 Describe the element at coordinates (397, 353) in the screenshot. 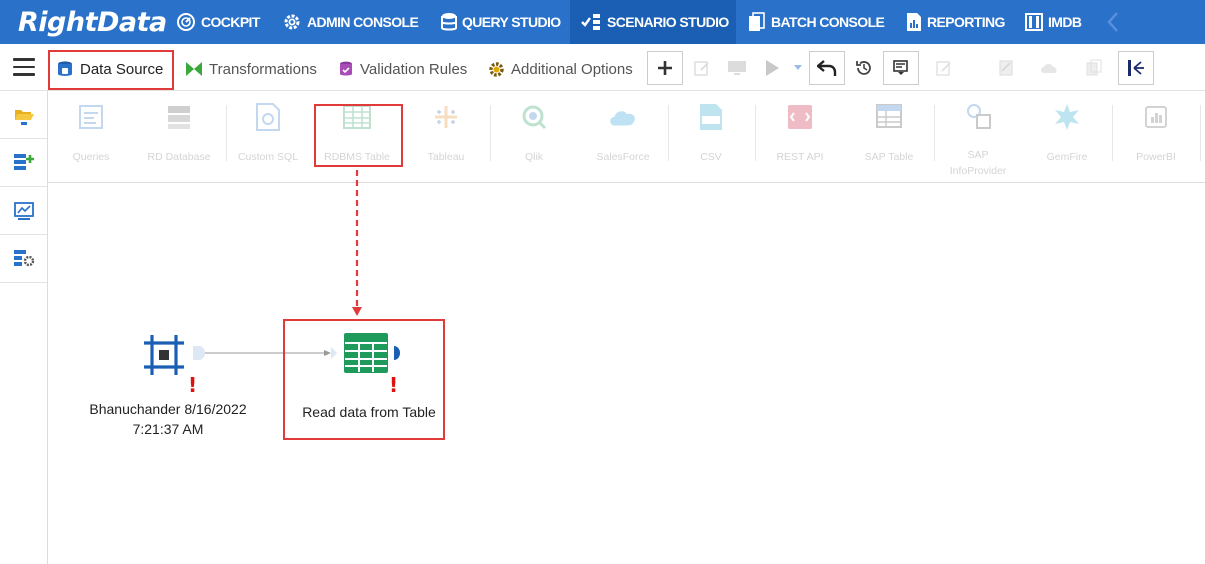

I see `read-node-out-port` at that location.